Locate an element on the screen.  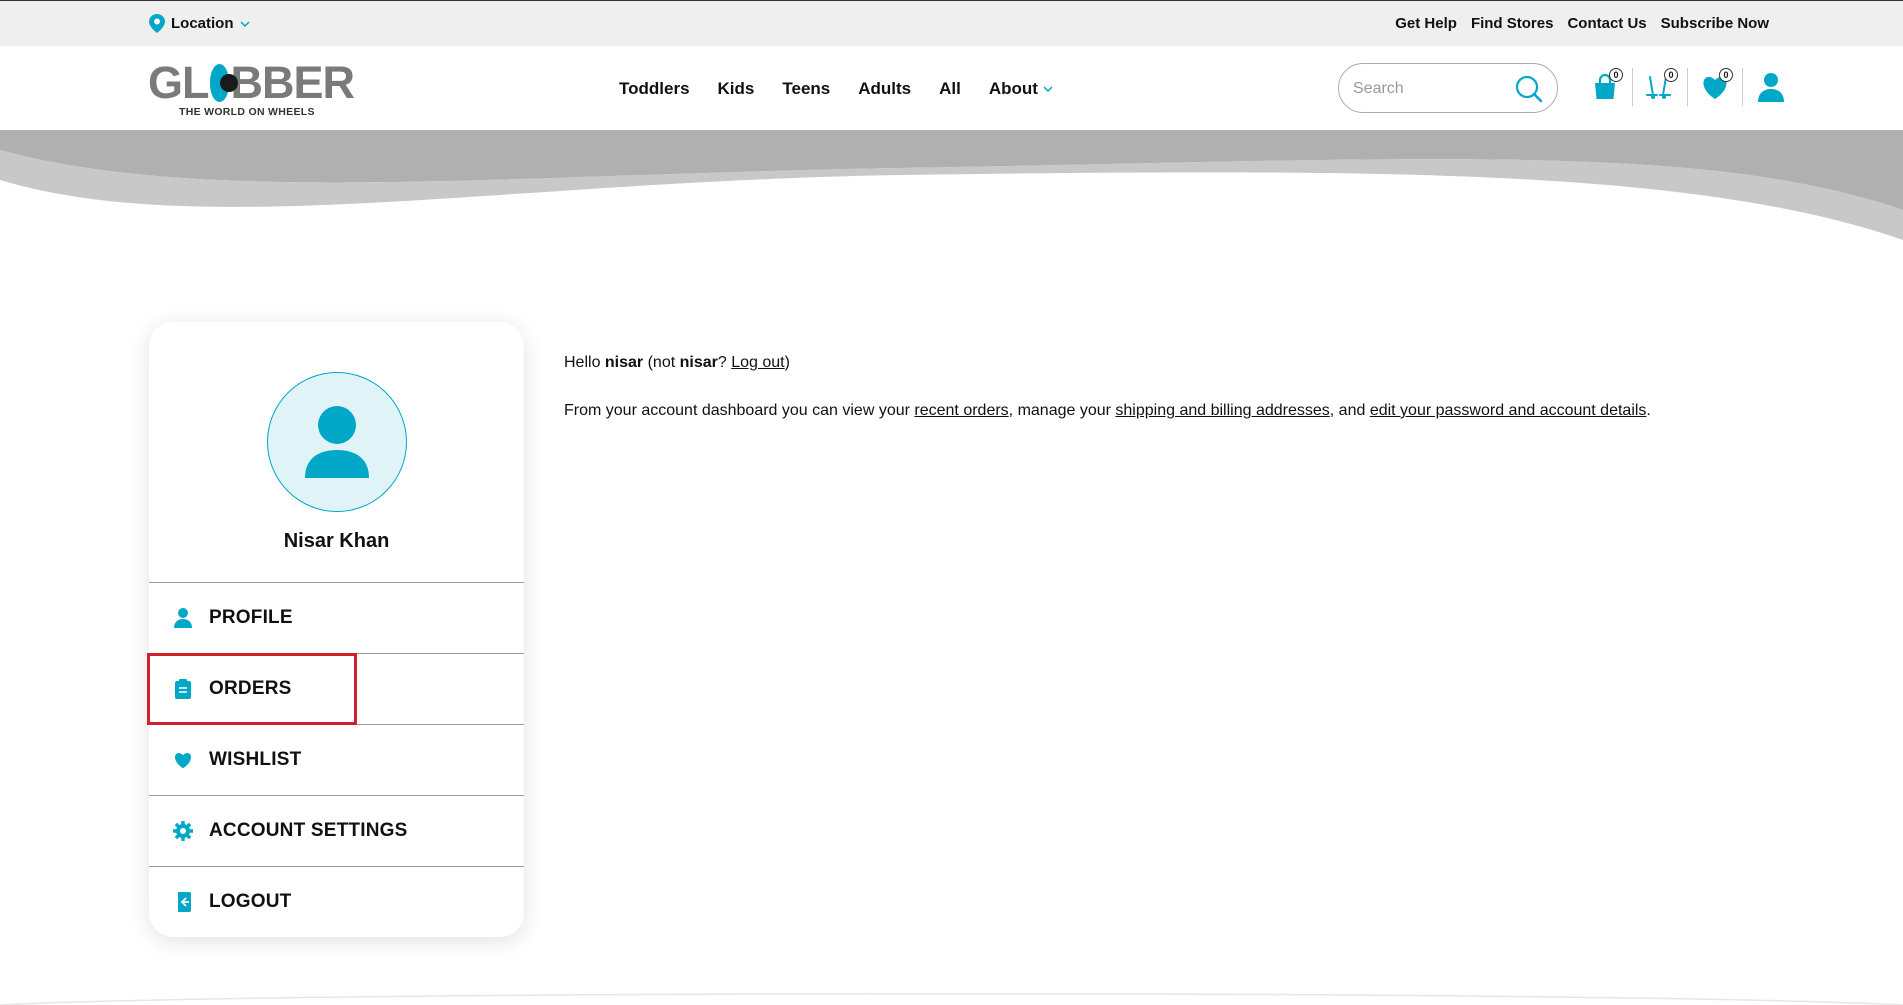
search-box is located at coordinates (1448, 88).